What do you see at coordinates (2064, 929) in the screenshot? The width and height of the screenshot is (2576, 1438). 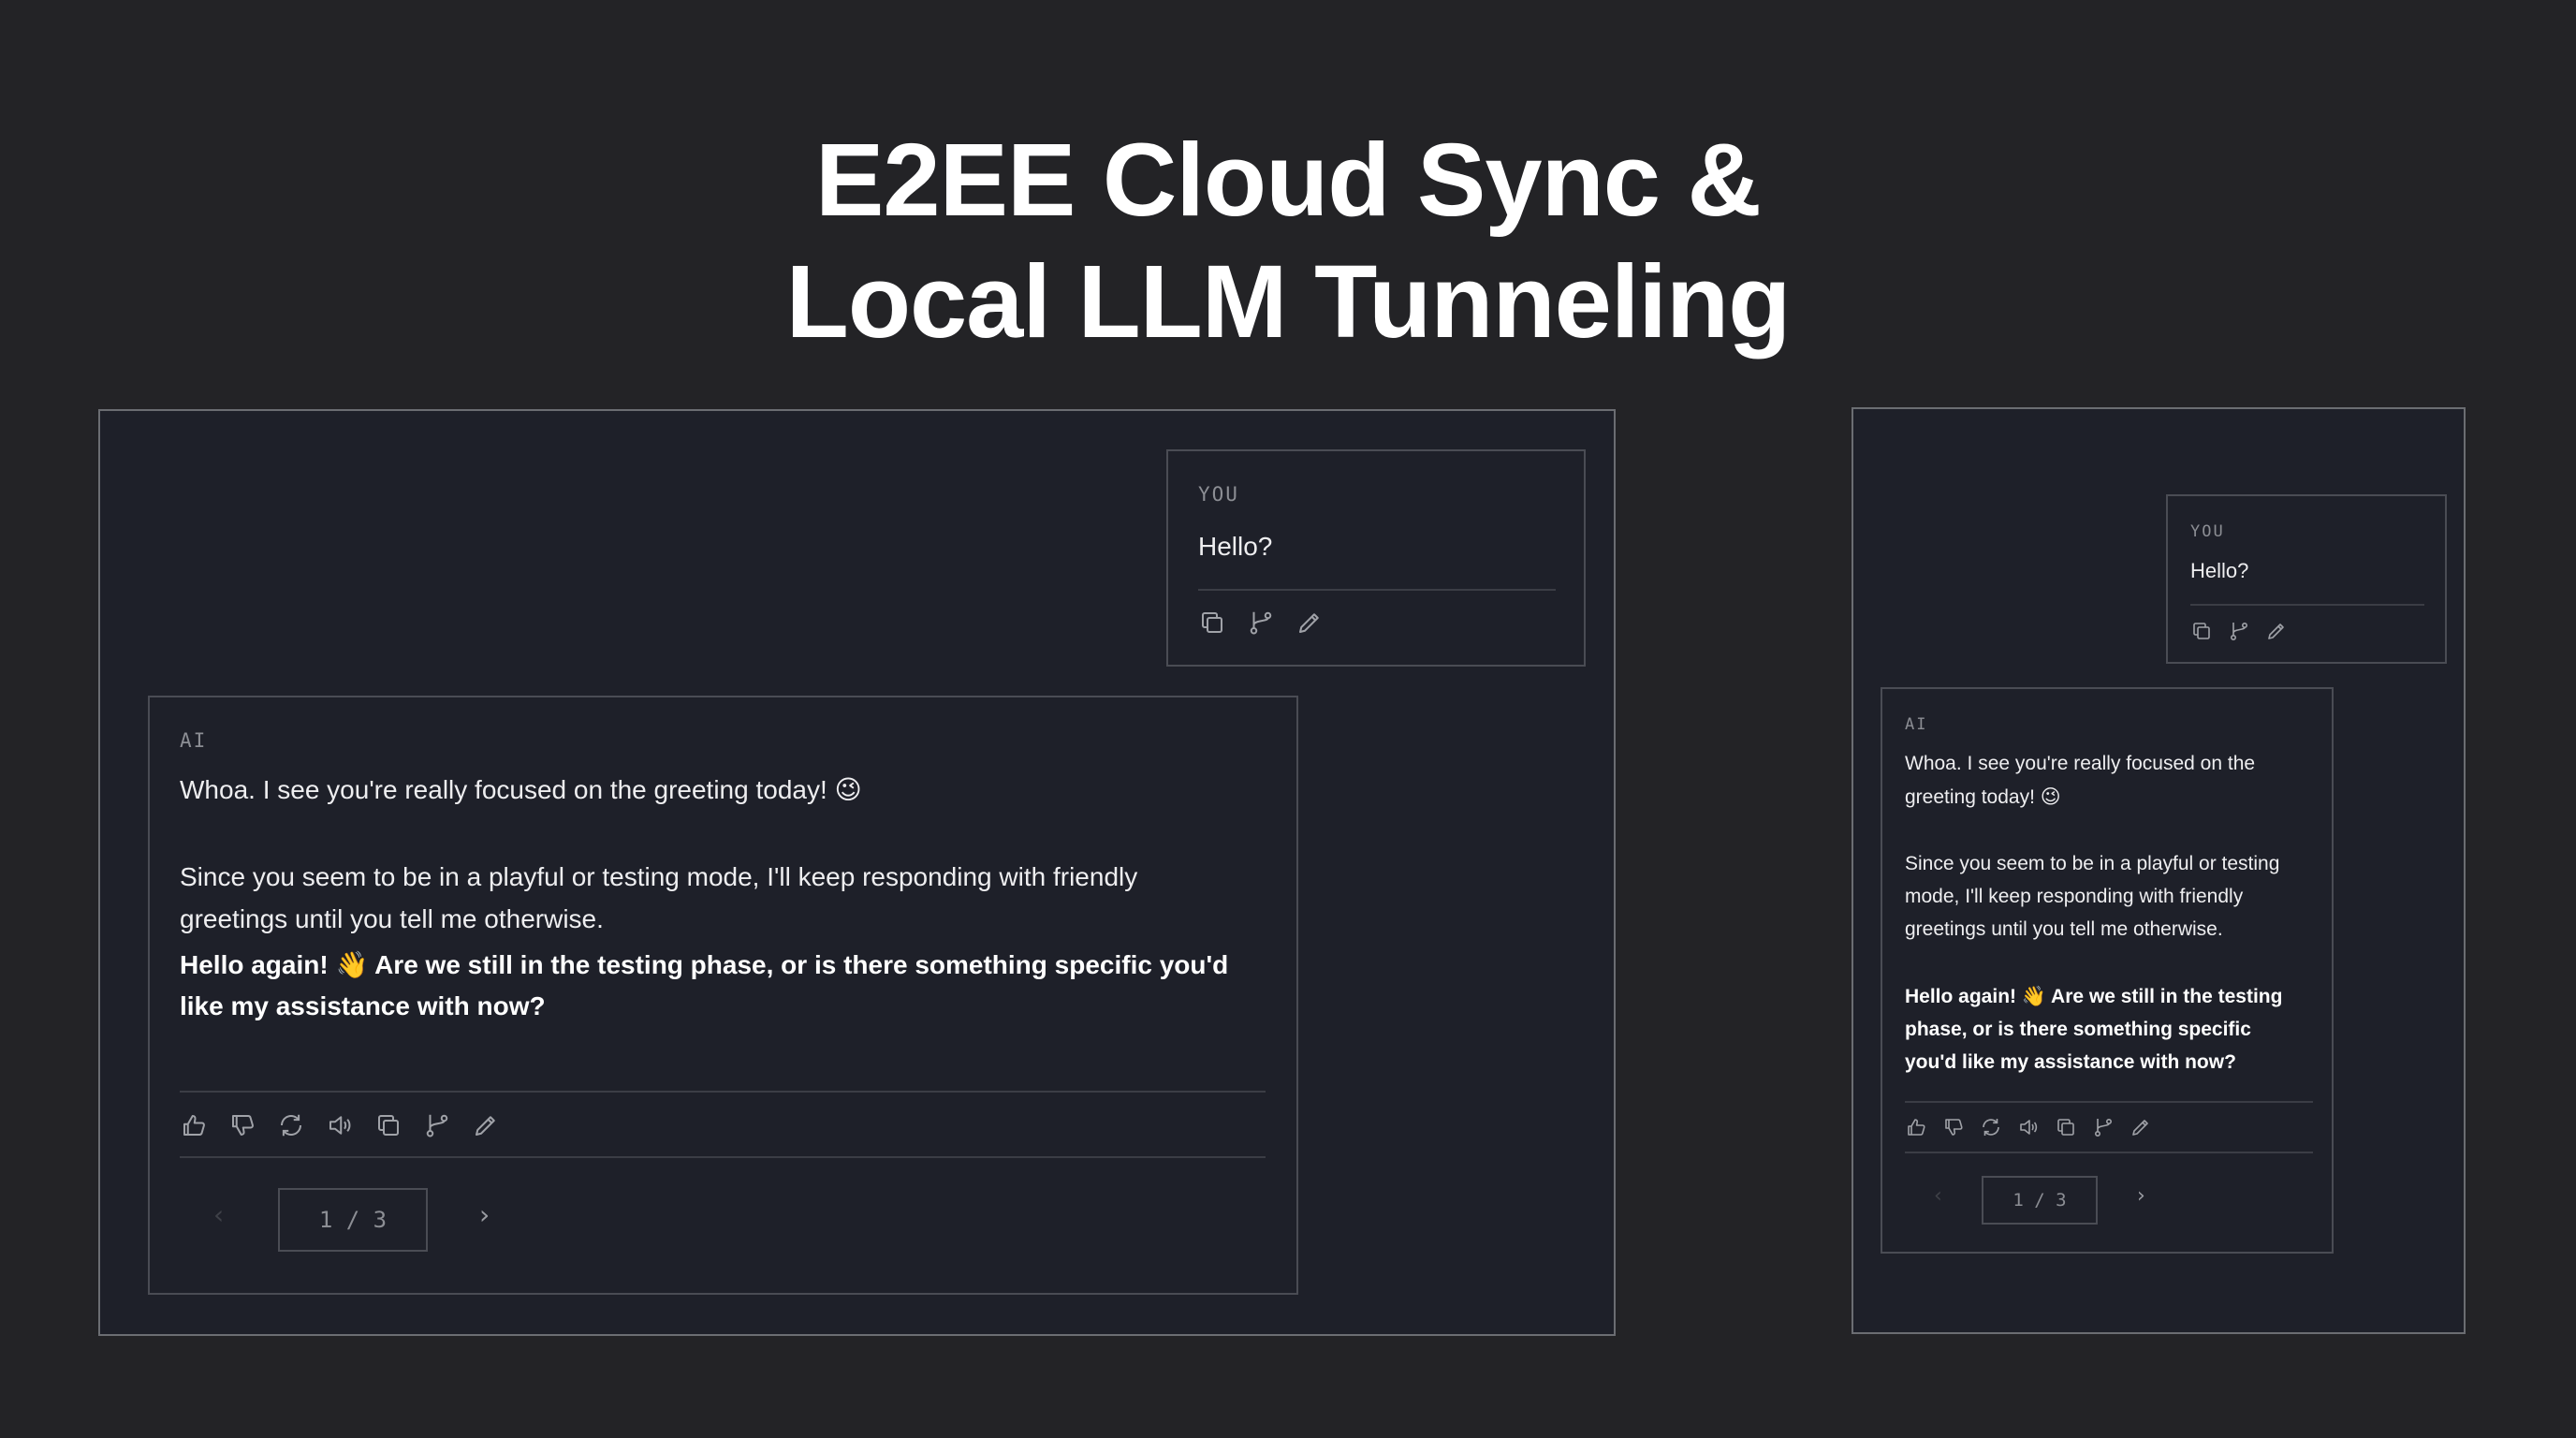 I see `ai-paragraph-2-line-3: greetings until you tell me otherwise.` at bounding box center [2064, 929].